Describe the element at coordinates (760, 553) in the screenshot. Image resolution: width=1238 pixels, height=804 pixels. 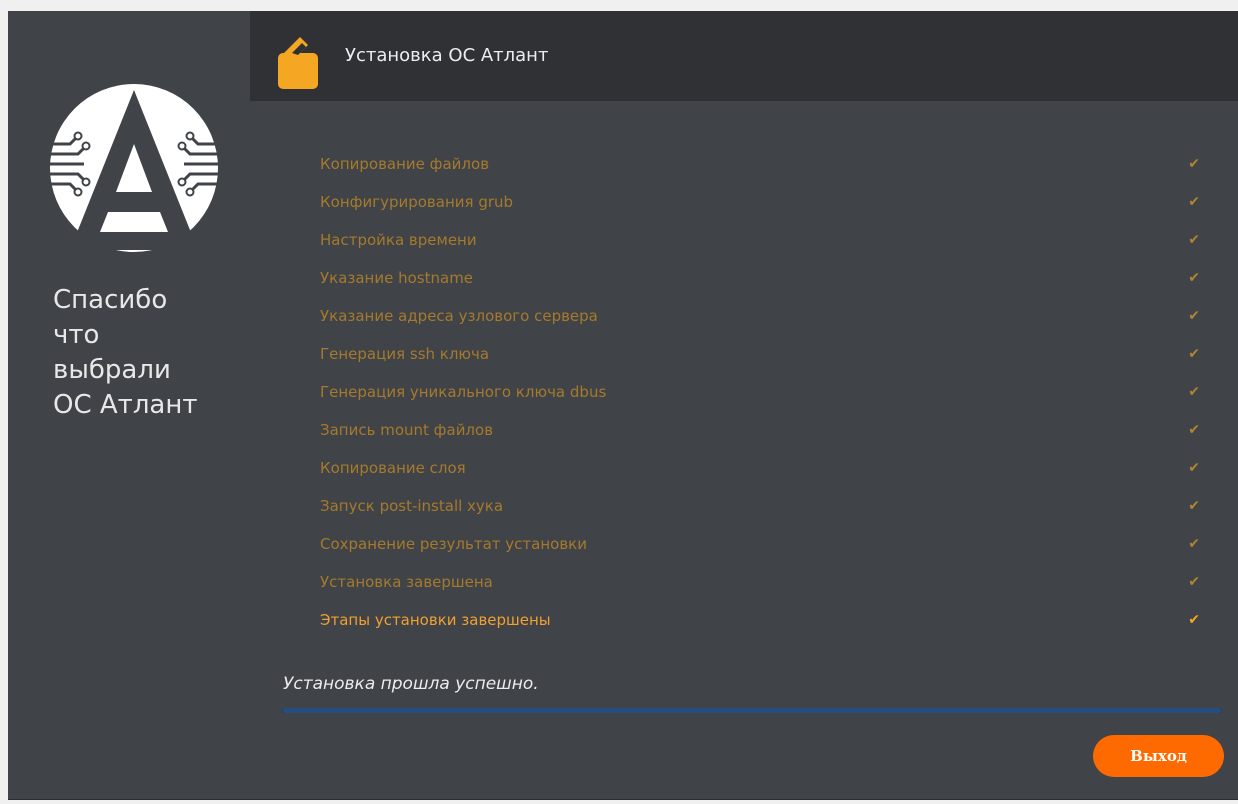
I see `install-step-item: Сохранение результат установки ✔` at that location.